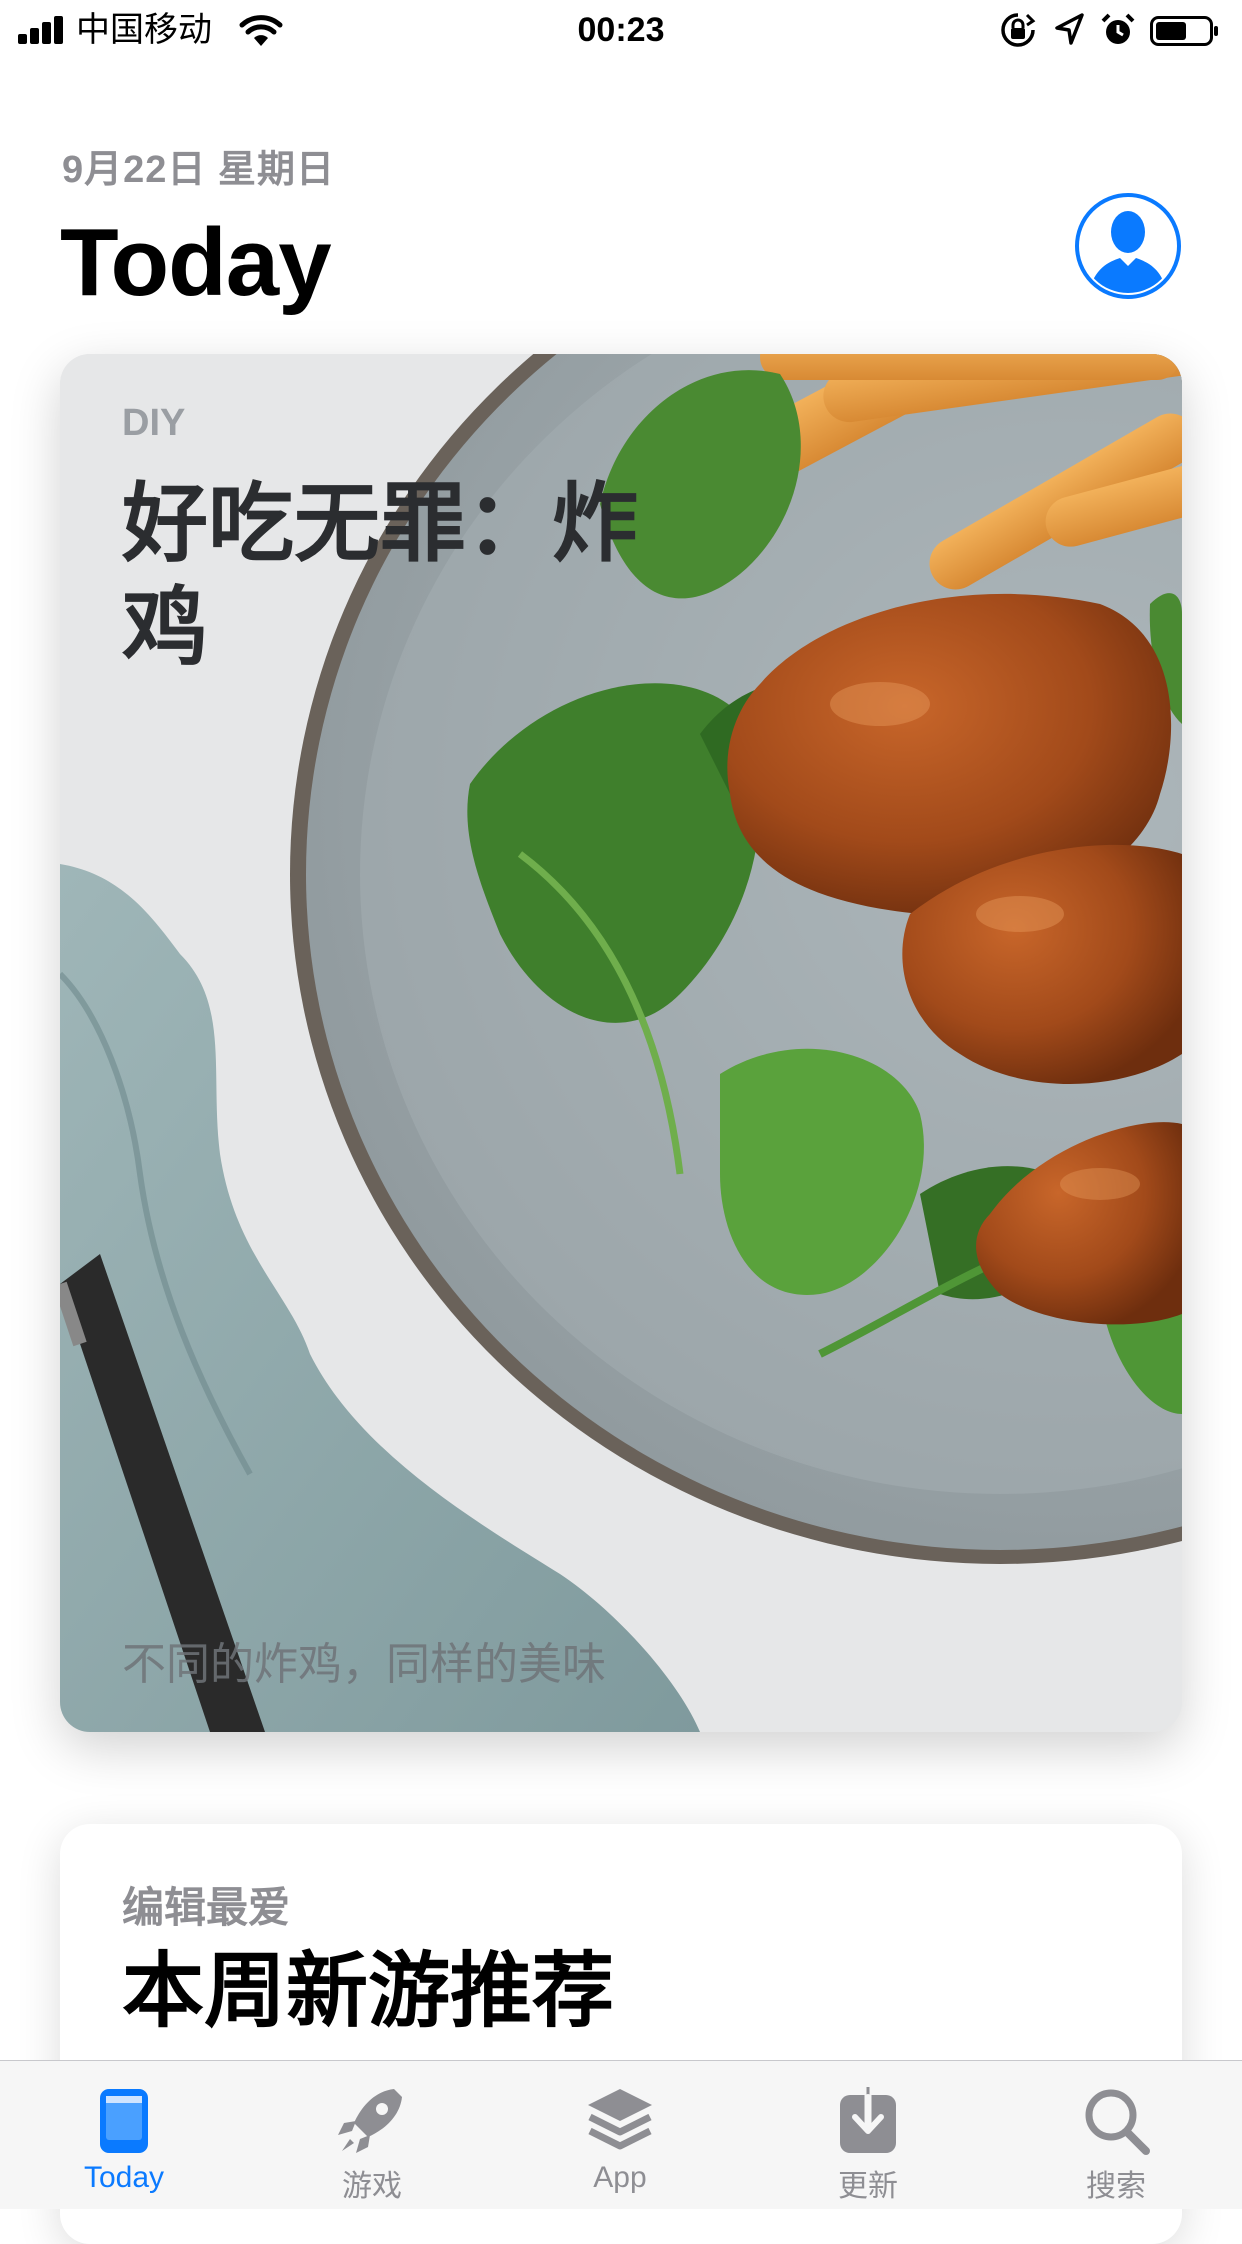  What do you see at coordinates (380, 576) in the screenshot?
I see `story-title: 好吃无罪：炸鸡` at bounding box center [380, 576].